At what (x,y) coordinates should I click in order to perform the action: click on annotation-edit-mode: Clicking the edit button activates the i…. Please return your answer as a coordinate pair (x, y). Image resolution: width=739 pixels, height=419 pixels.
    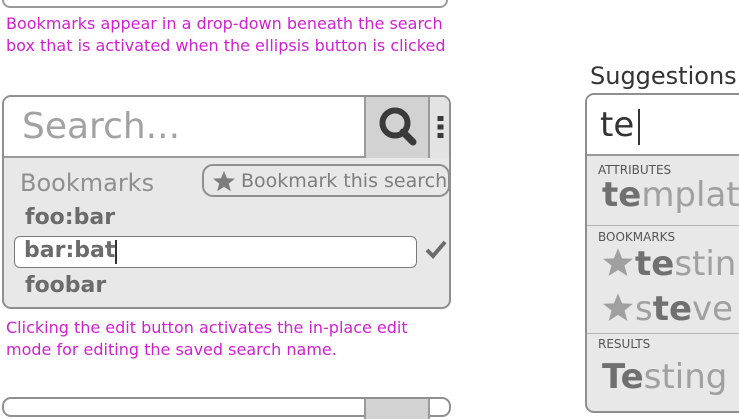
    Looking at the image, I should click on (207, 339).